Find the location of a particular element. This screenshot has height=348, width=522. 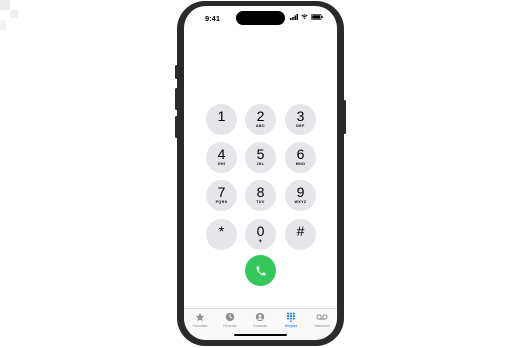

key-2: 2 ABC is located at coordinates (260, 119).